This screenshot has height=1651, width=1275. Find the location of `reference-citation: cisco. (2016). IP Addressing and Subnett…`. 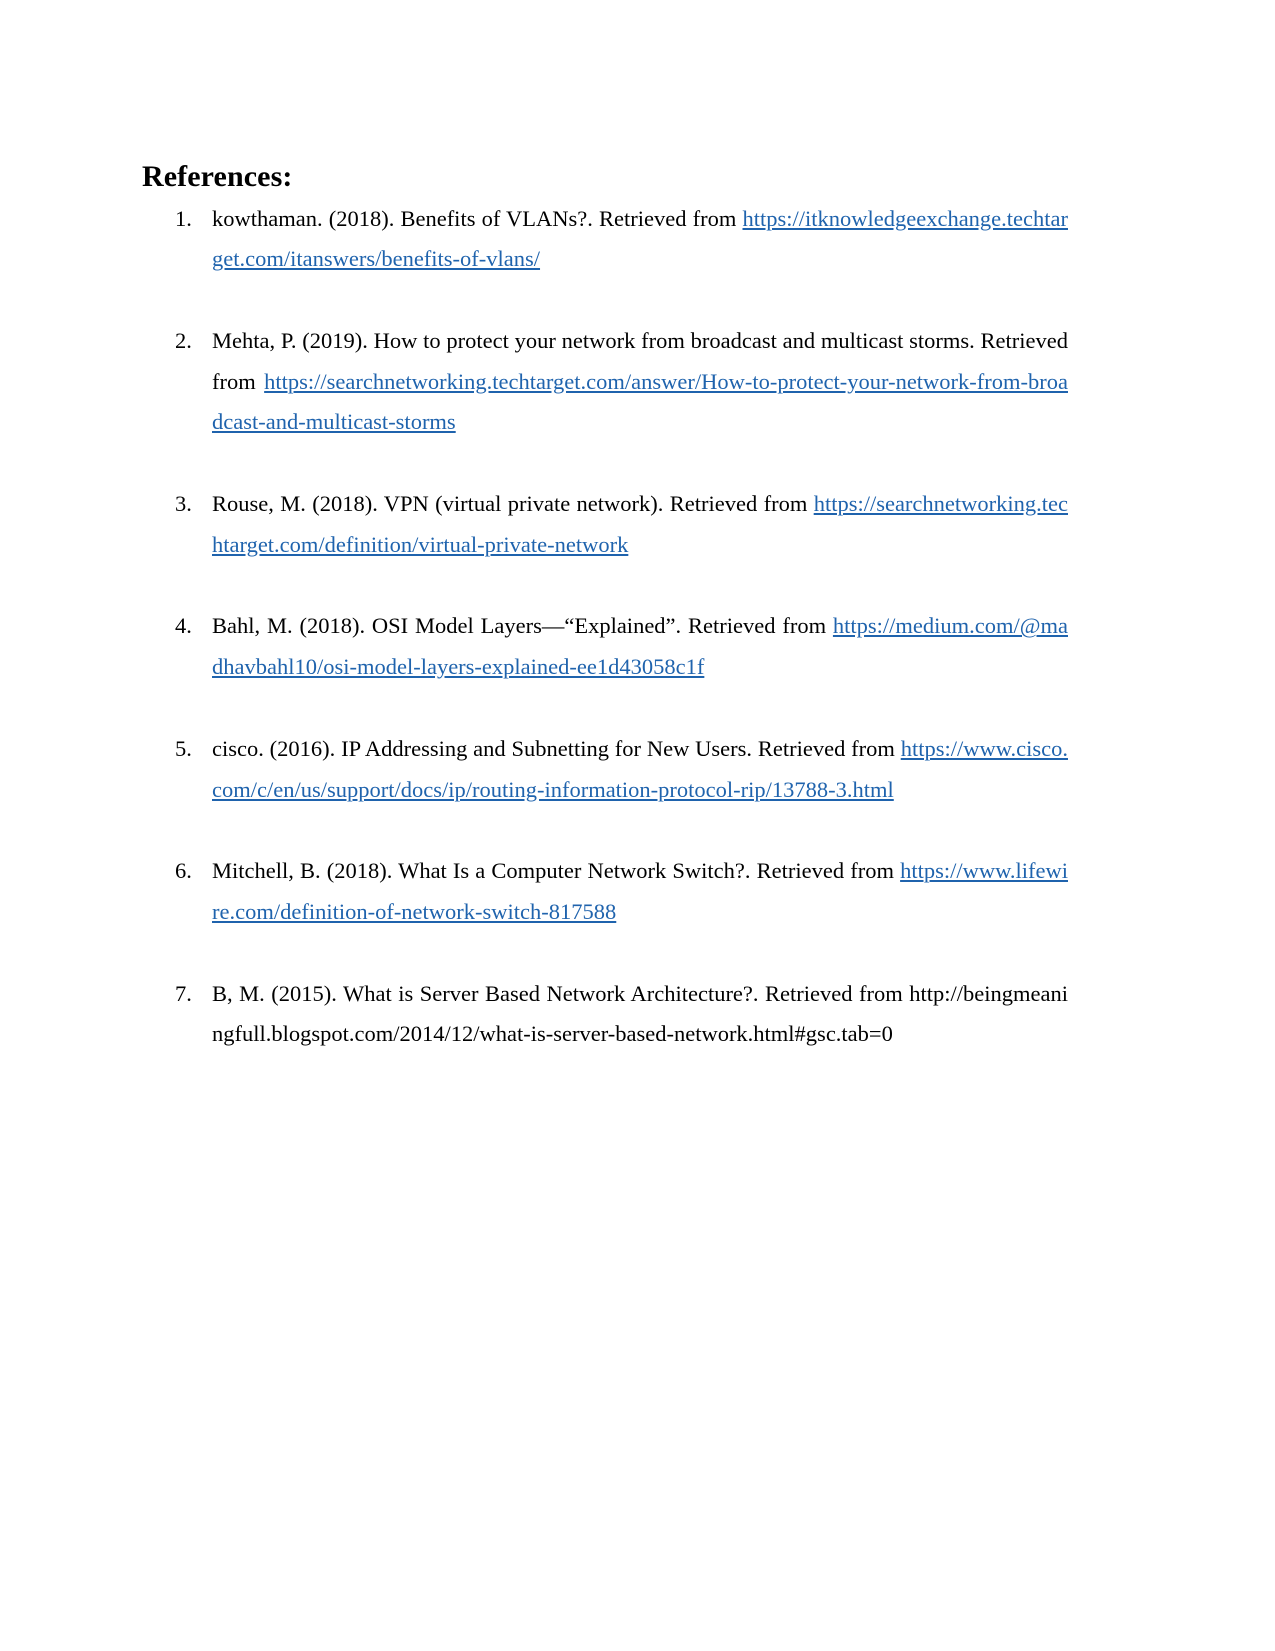

reference-citation: cisco. (2016). IP Addressing and Subnett… is located at coordinates (556, 748).